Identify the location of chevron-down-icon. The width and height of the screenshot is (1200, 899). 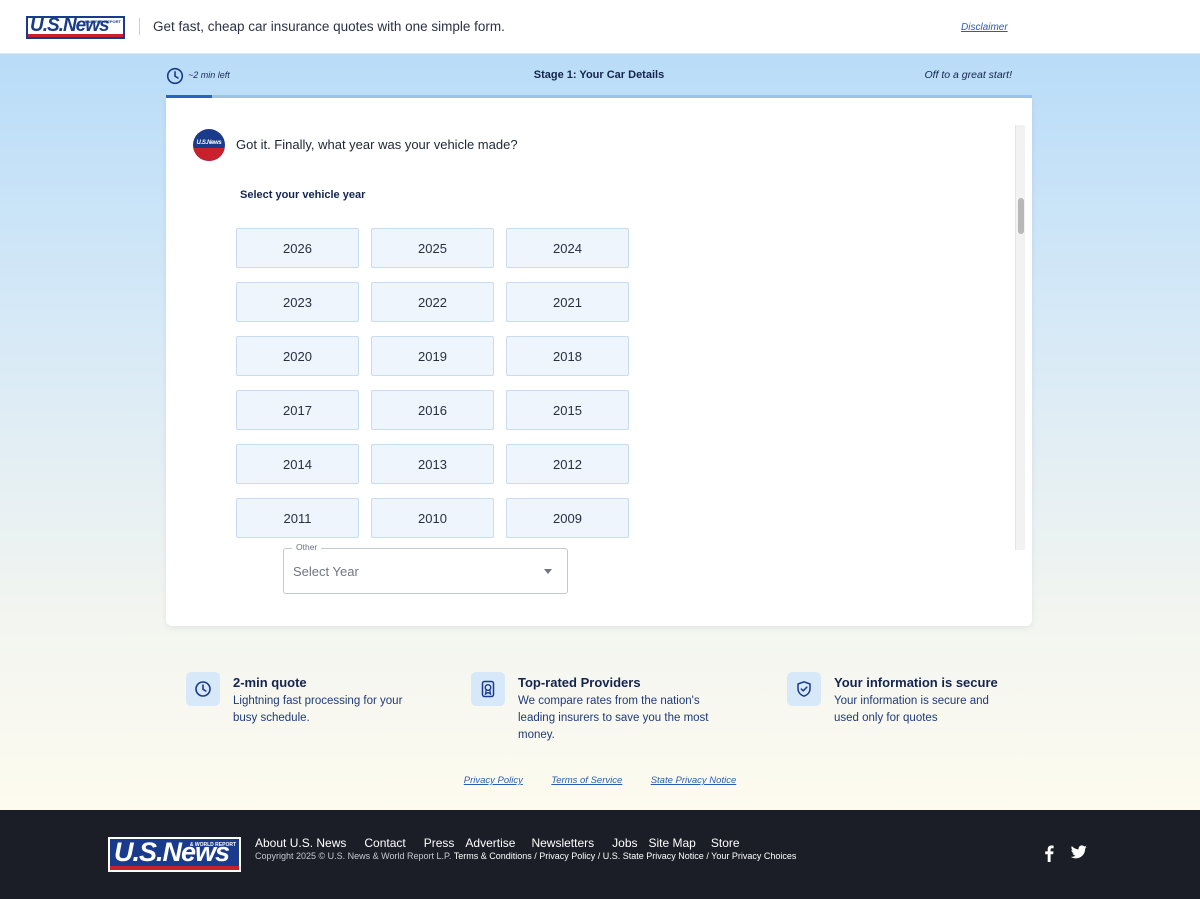
(548, 571).